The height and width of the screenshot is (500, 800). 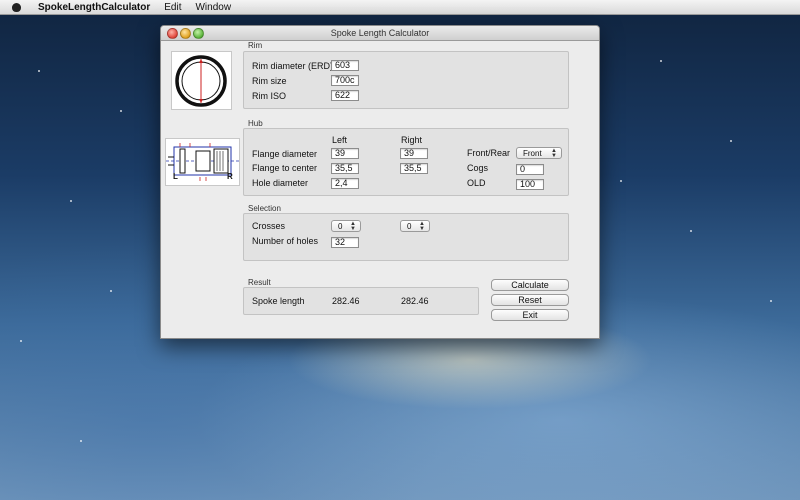 What do you see at coordinates (345, 95) in the screenshot?
I see `rim-iso-input` at bounding box center [345, 95].